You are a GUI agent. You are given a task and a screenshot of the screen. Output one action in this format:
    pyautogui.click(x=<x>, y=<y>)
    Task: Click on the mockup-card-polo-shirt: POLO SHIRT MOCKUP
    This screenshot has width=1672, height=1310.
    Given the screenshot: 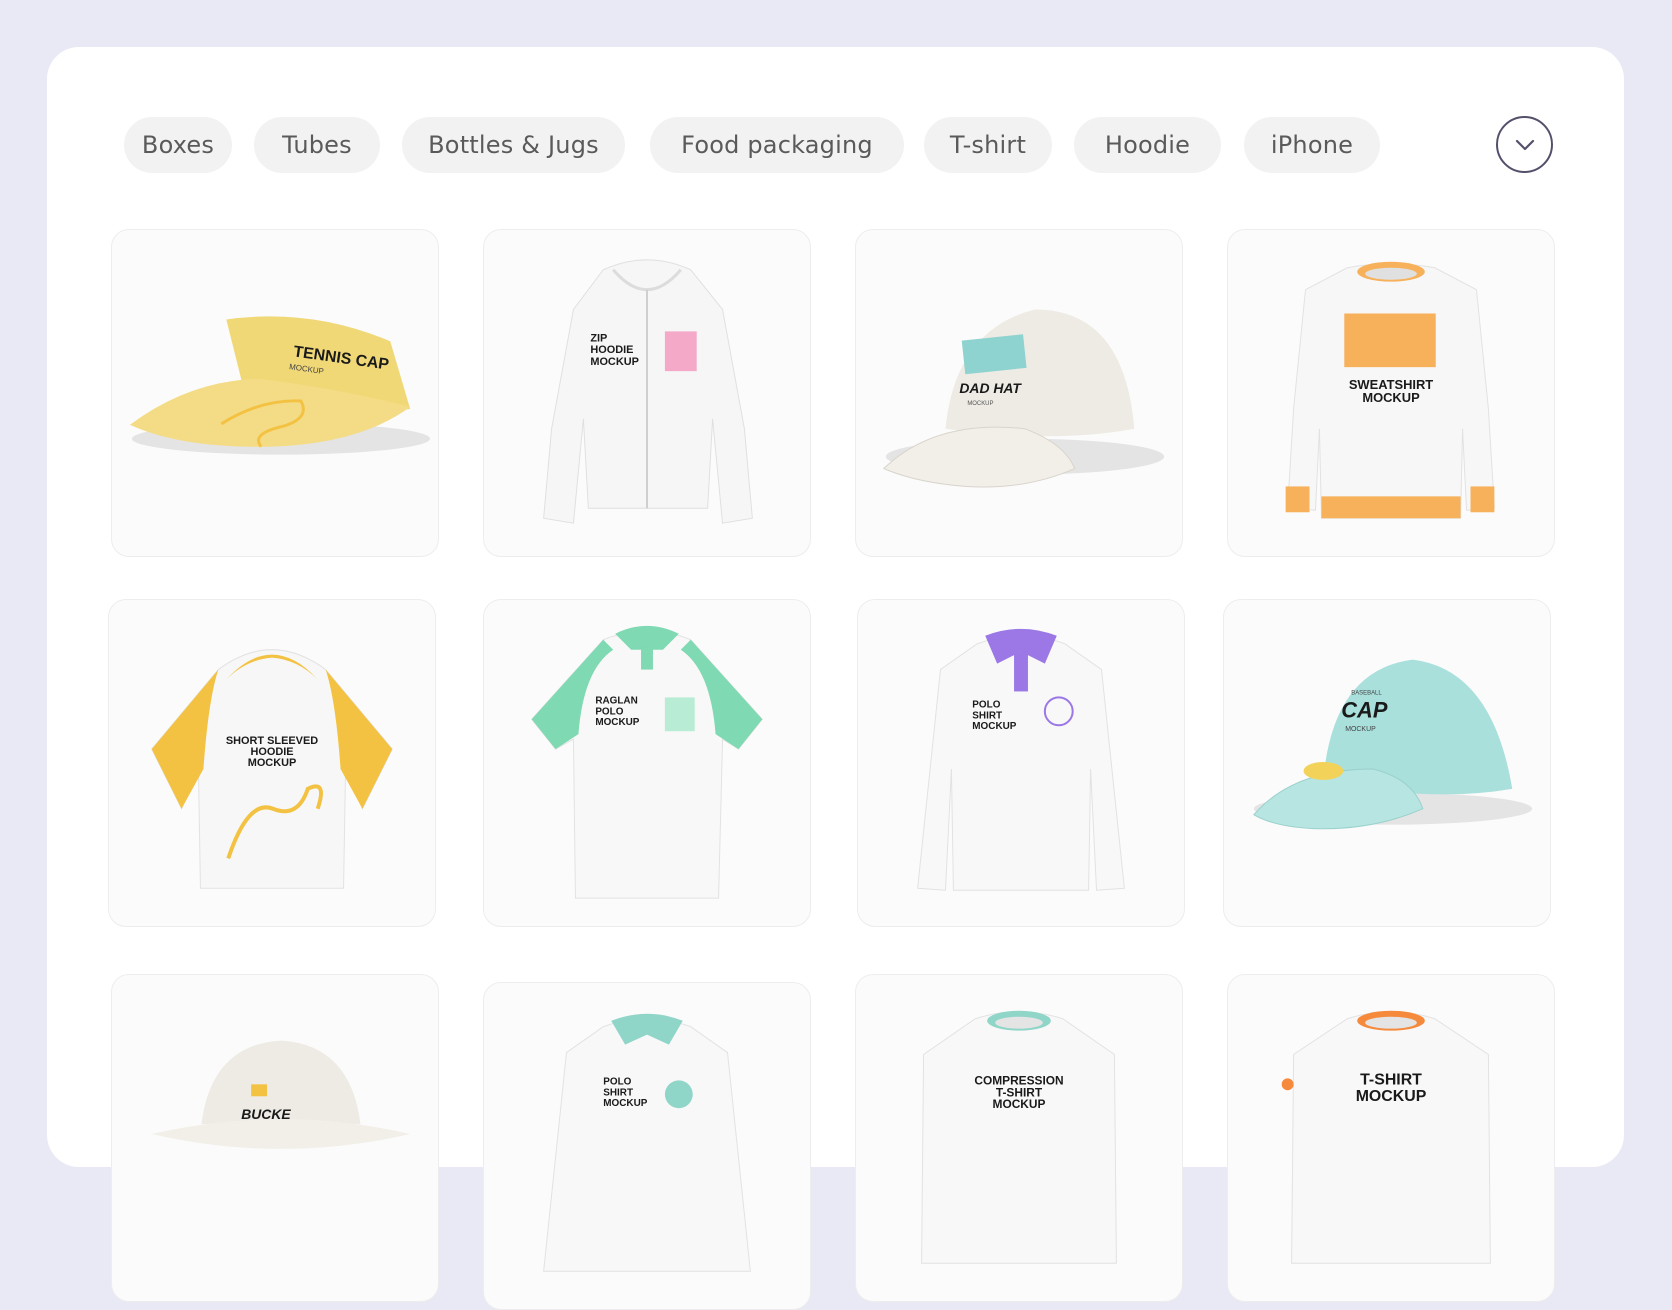 What is the action you would take?
    pyautogui.click(x=1021, y=763)
    